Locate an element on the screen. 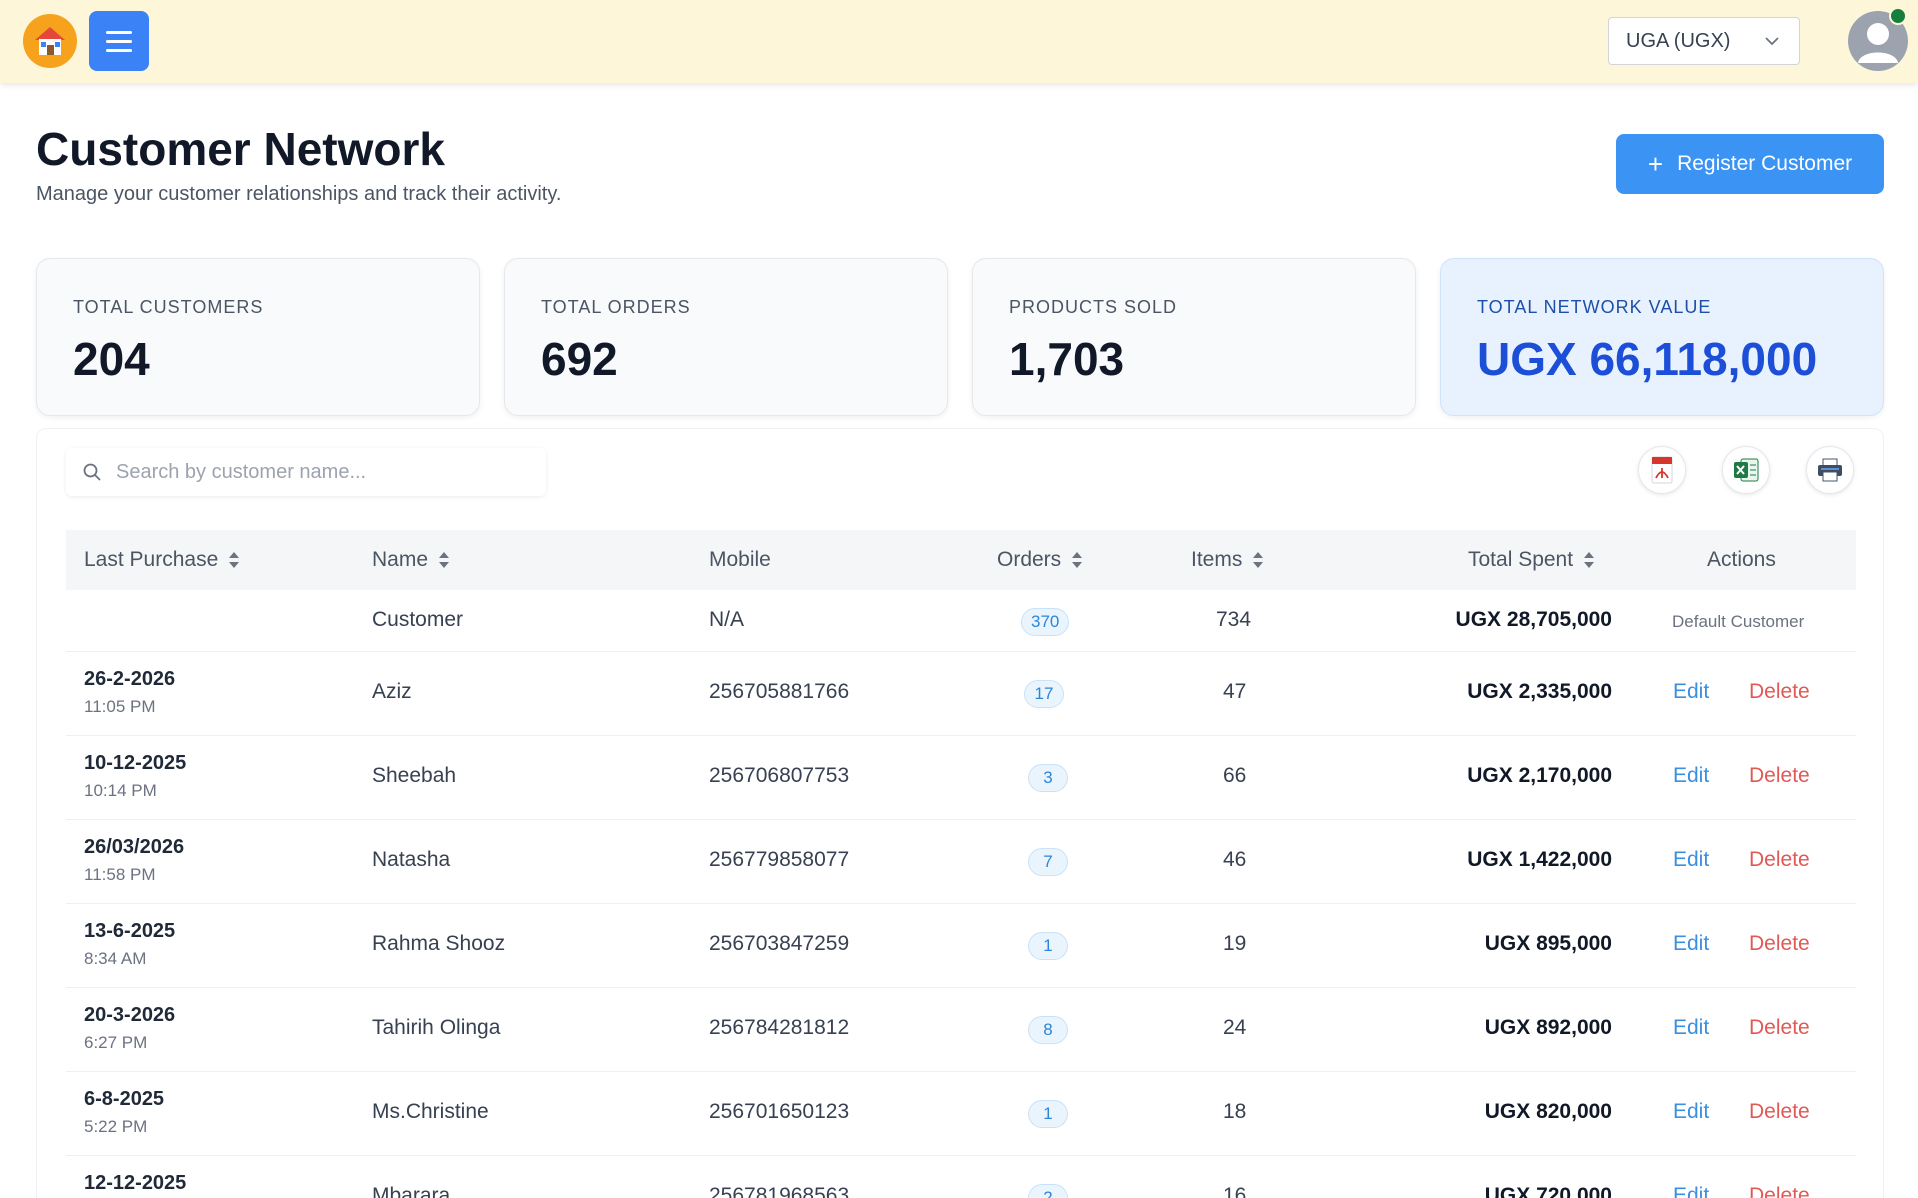  purchase-time: 11:58 PM is located at coordinates (120, 874).